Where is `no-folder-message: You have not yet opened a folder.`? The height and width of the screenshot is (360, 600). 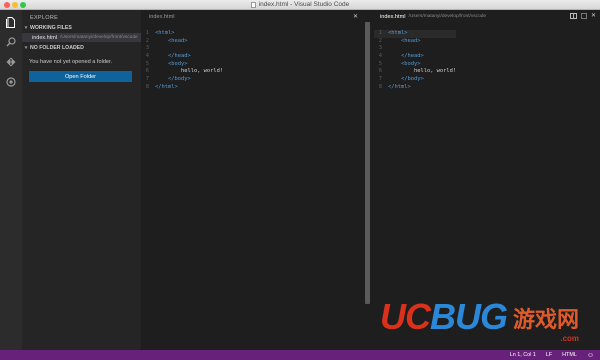 no-folder-message: You have not yet opened a folder. is located at coordinates (71, 62).